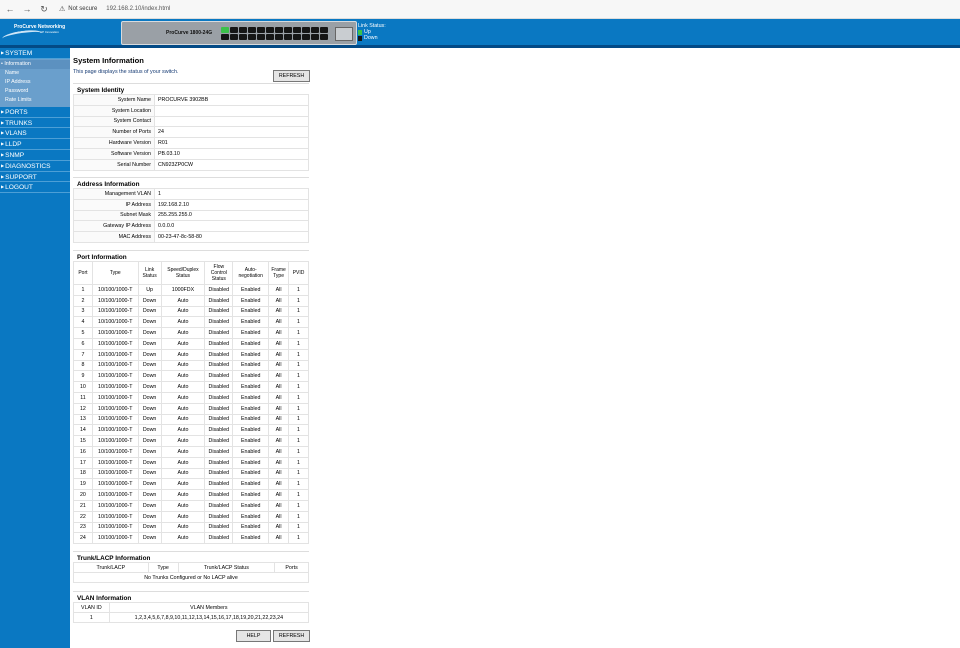 The image size is (960, 648). I want to click on info-value: PROCURVE 3902BB, so click(231, 100).